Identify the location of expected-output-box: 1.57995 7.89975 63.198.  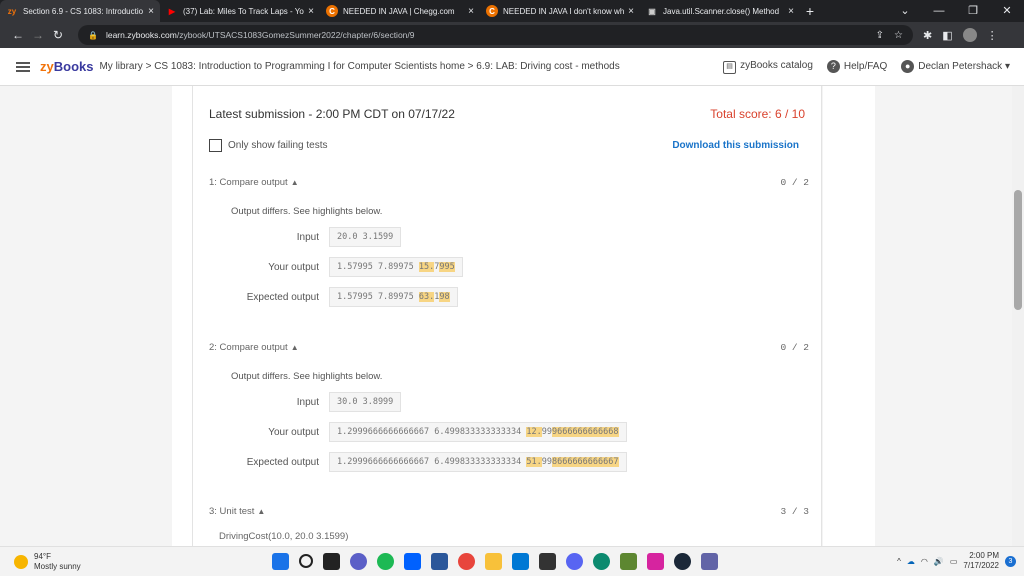
(393, 297).